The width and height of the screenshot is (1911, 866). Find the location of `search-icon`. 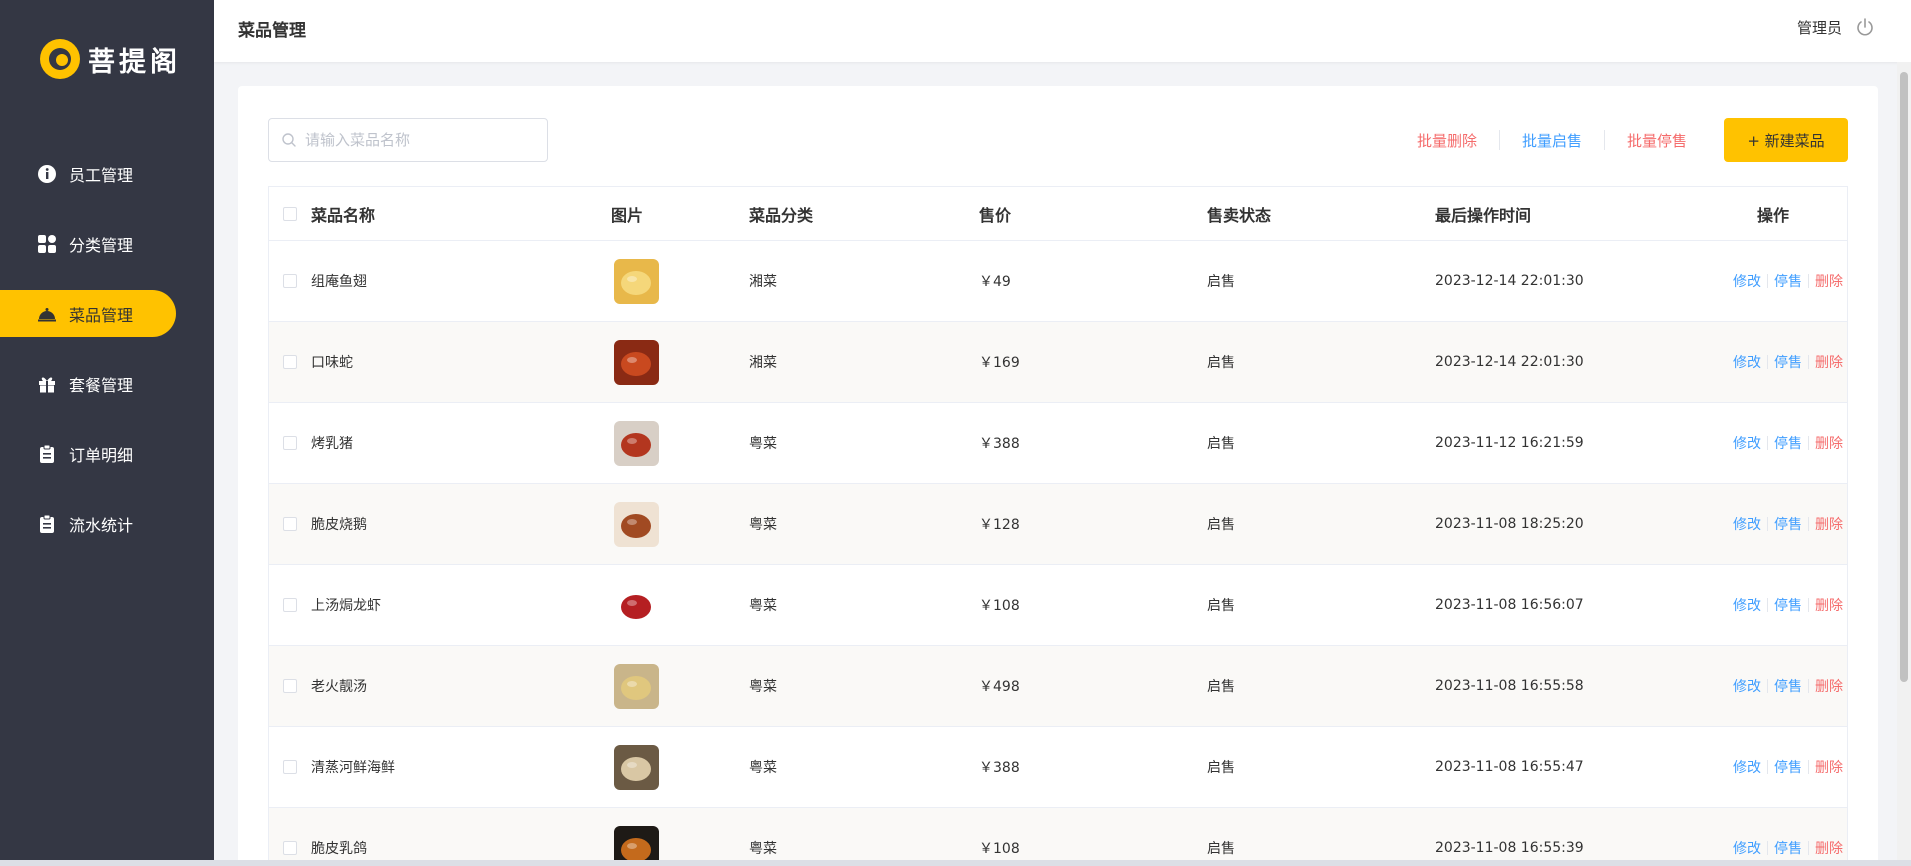

search-icon is located at coordinates (289, 140).